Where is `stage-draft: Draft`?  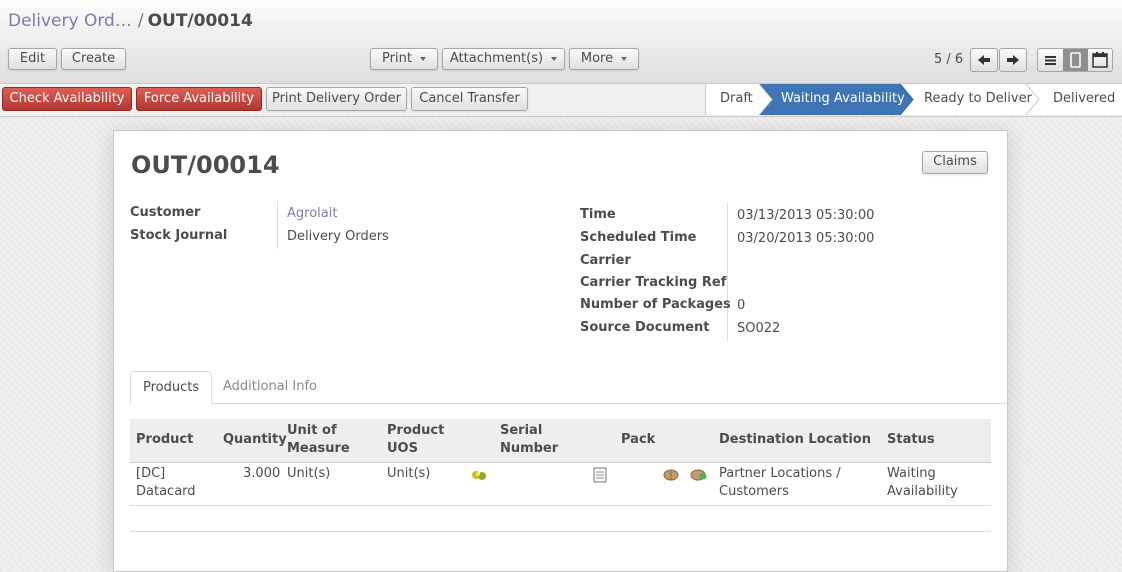
stage-draft: Draft is located at coordinates (736, 99).